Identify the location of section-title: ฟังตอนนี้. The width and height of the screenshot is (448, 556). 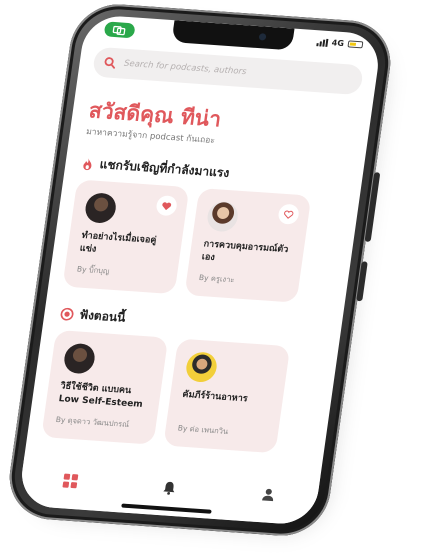
(102, 316).